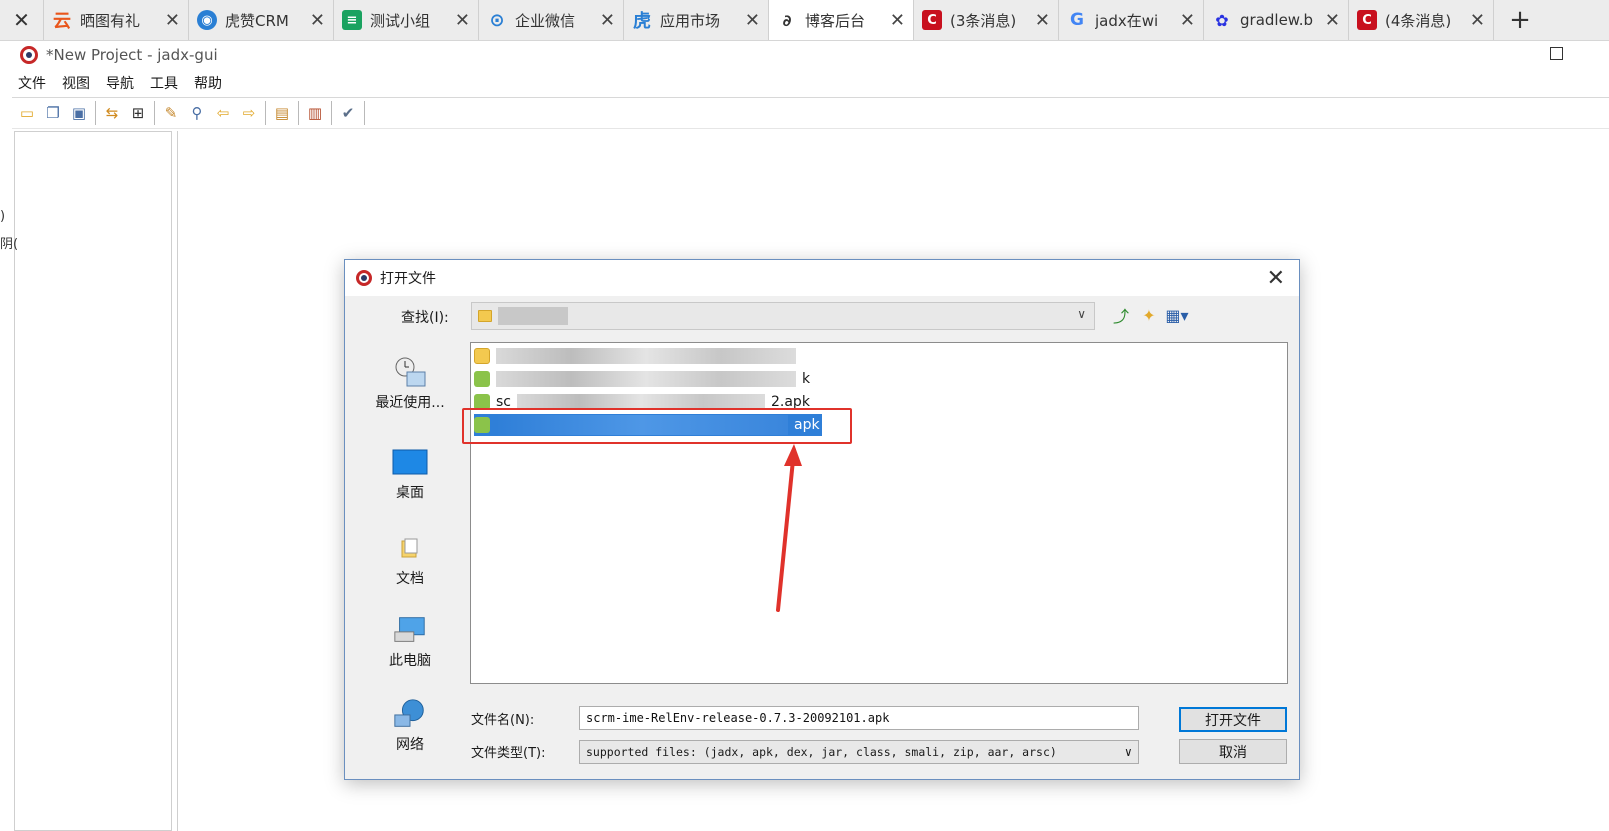 This screenshot has height=831, width=1609. I want to click on browser-tab: 虎 应用市场 ✕, so click(696, 20).